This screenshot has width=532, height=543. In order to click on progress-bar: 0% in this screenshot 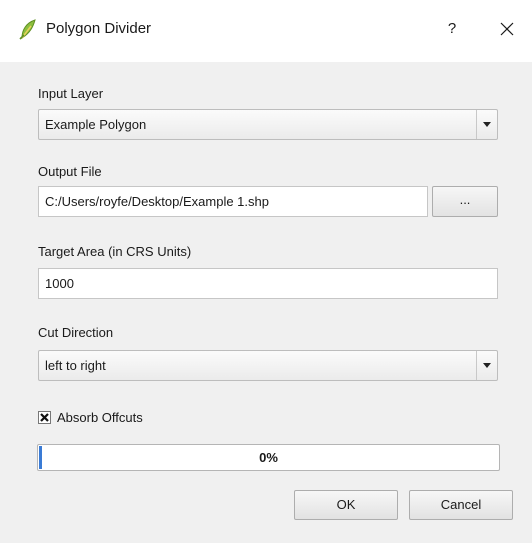, I will do `click(268, 457)`.